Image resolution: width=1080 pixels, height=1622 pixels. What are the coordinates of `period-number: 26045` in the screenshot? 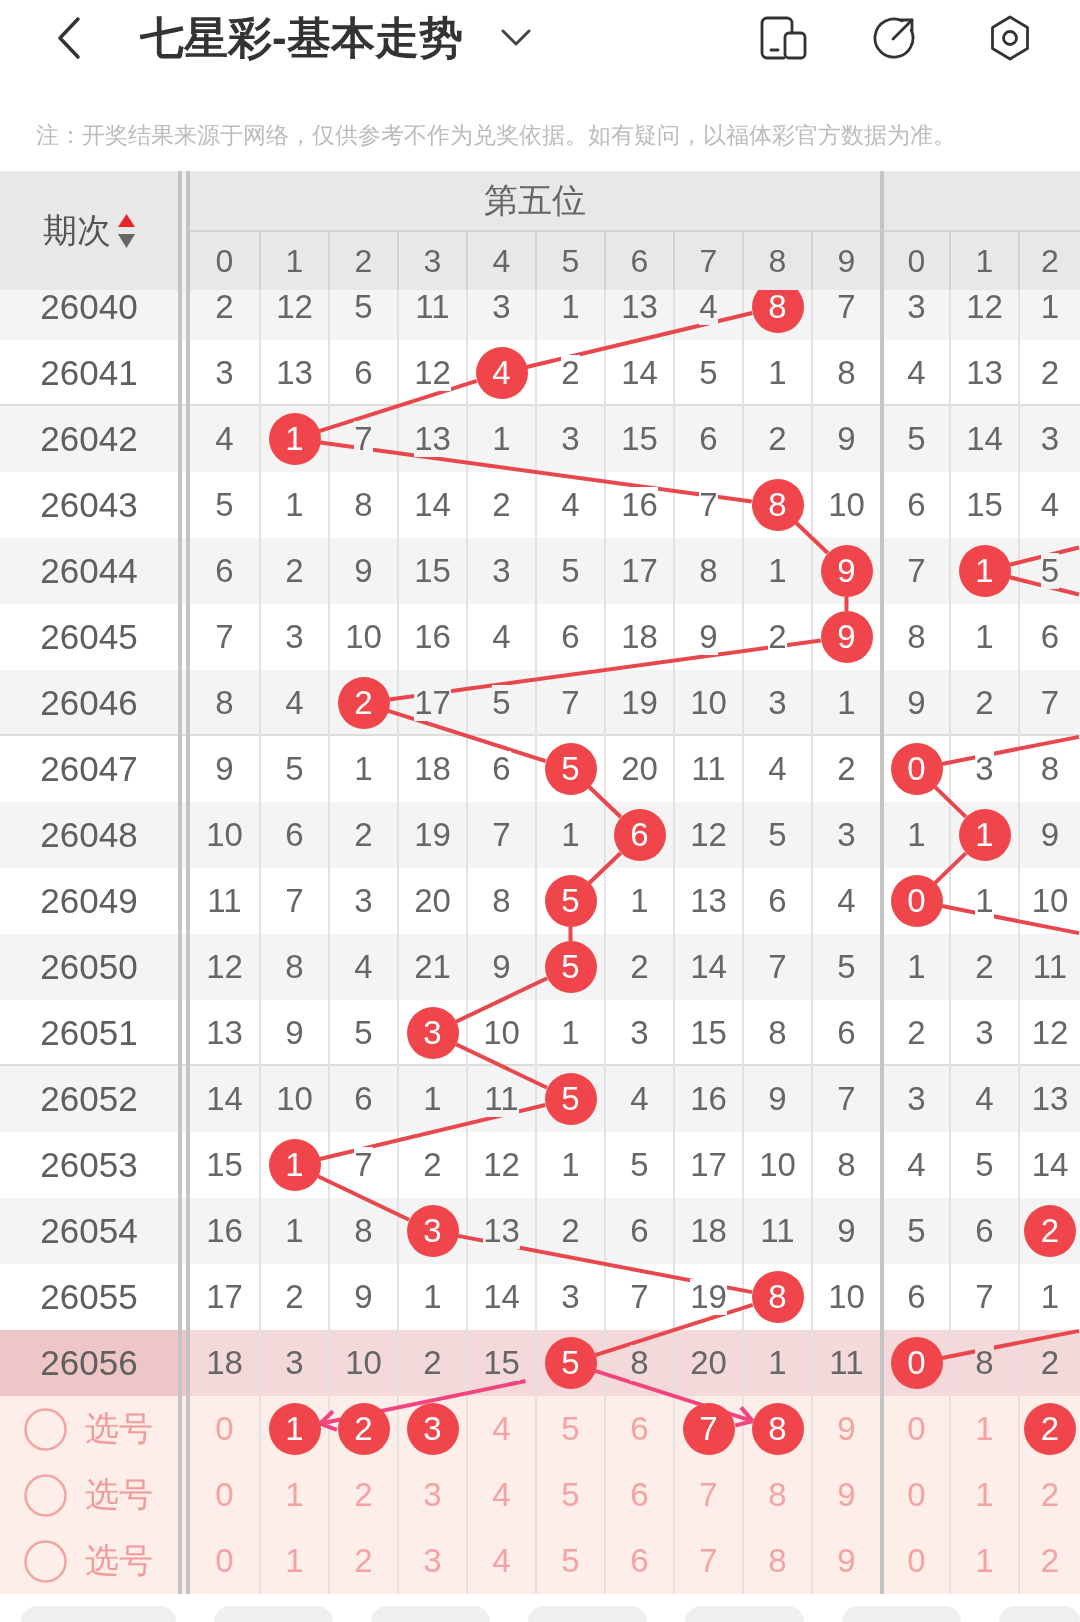 It's located at (89, 637).